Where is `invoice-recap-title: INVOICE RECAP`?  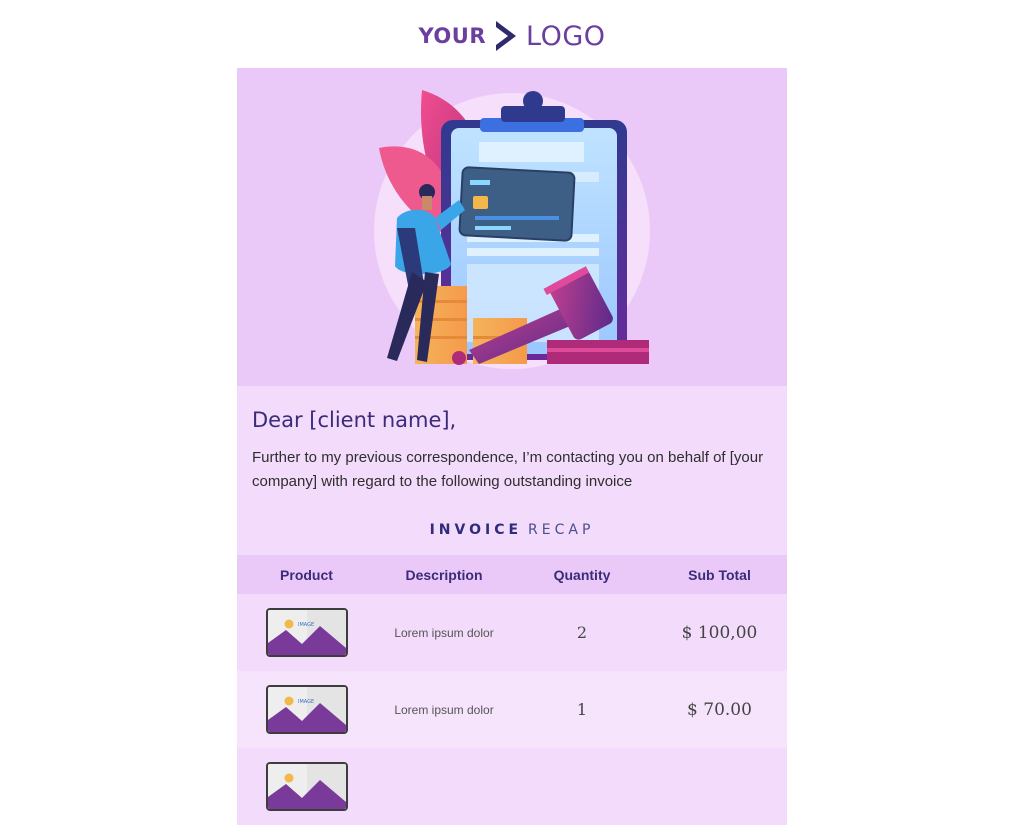
invoice-recap-title: INVOICE RECAP is located at coordinates (512, 530).